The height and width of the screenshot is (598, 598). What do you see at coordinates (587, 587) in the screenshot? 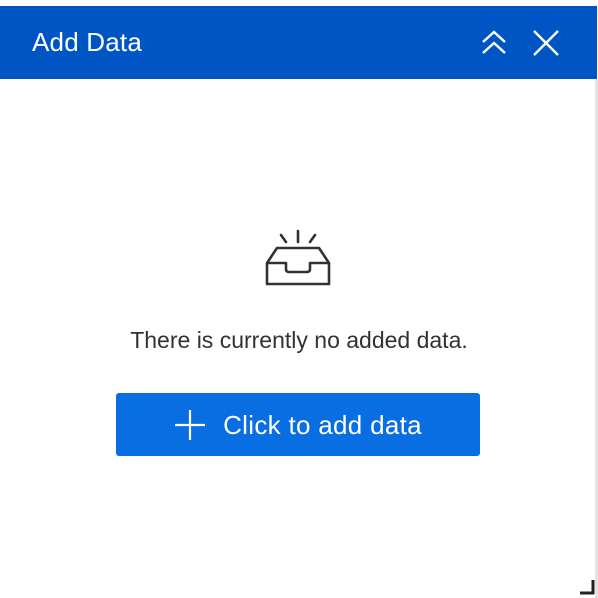
I see `resize-handle` at bounding box center [587, 587].